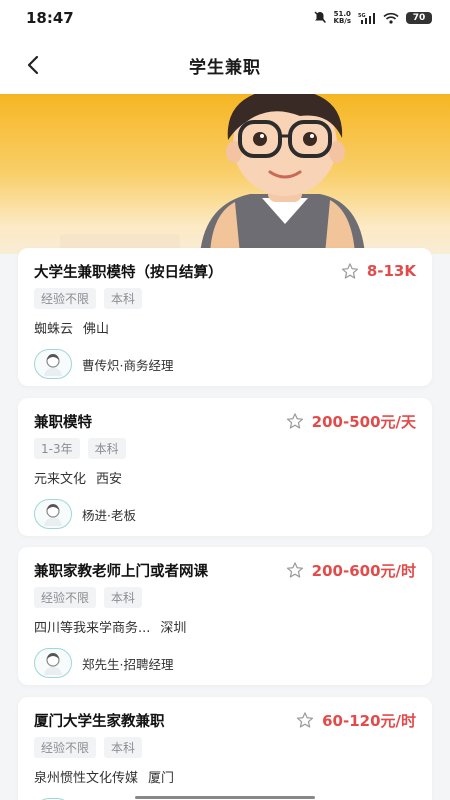 The height and width of the screenshot is (800, 450). What do you see at coordinates (109, 479) in the screenshot?
I see `city: 西安` at bounding box center [109, 479].